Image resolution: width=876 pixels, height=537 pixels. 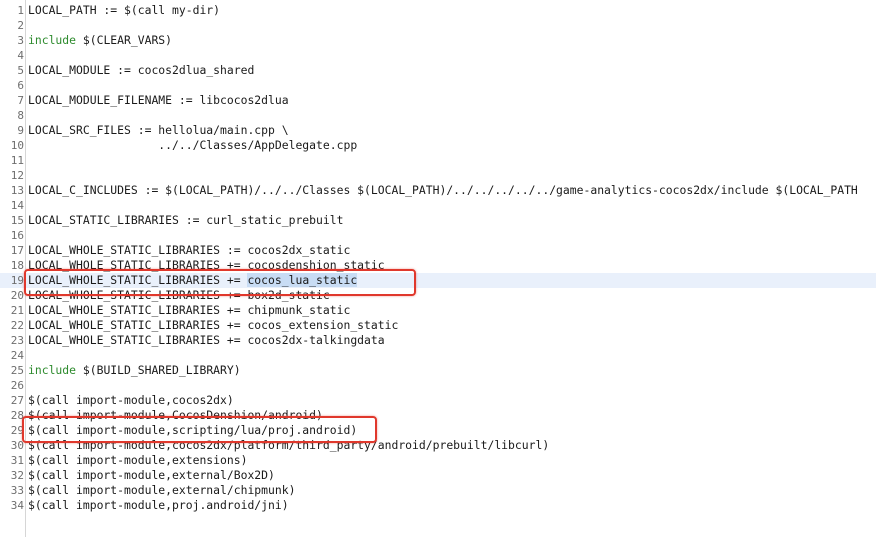 I want to click on code-text: $(call import-module,external/Box2D), so click(x=151, y=475).